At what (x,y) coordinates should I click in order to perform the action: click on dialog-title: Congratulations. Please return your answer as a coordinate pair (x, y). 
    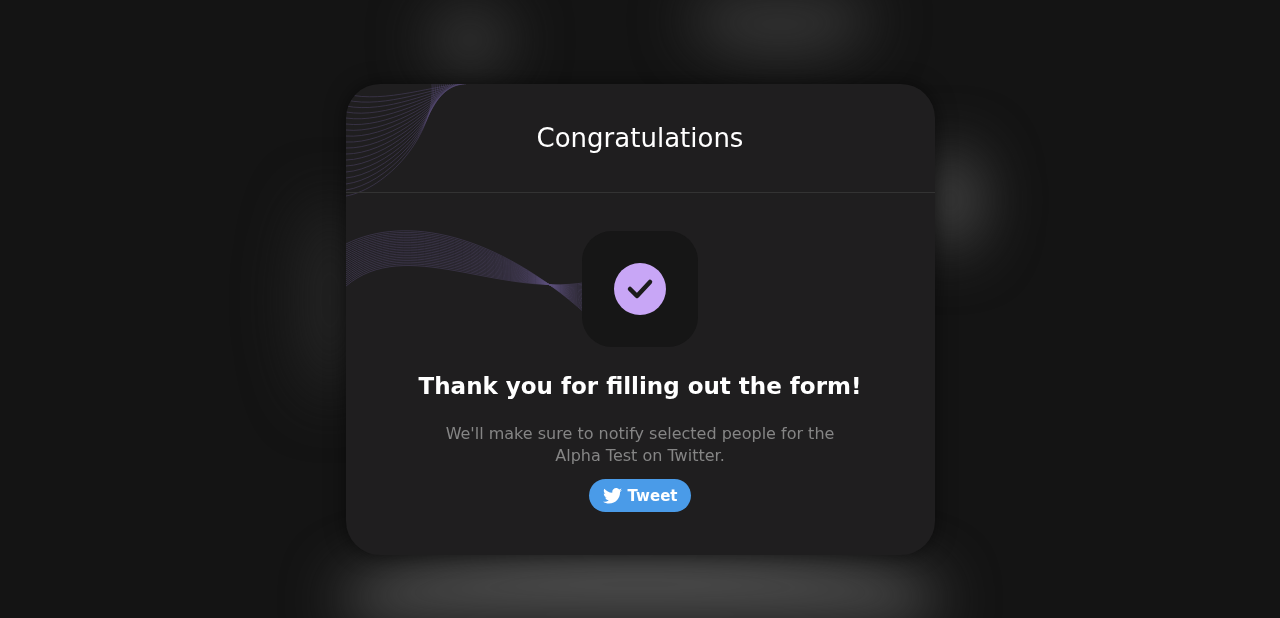
    Looking at the image, I should click on (640, 138).